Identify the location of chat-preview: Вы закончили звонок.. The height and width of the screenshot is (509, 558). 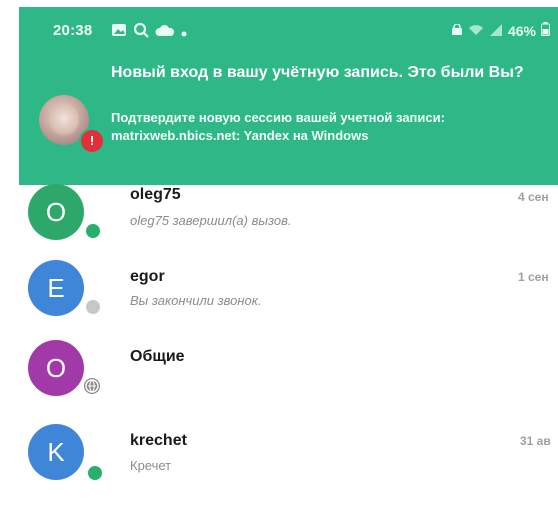
(196, 300).